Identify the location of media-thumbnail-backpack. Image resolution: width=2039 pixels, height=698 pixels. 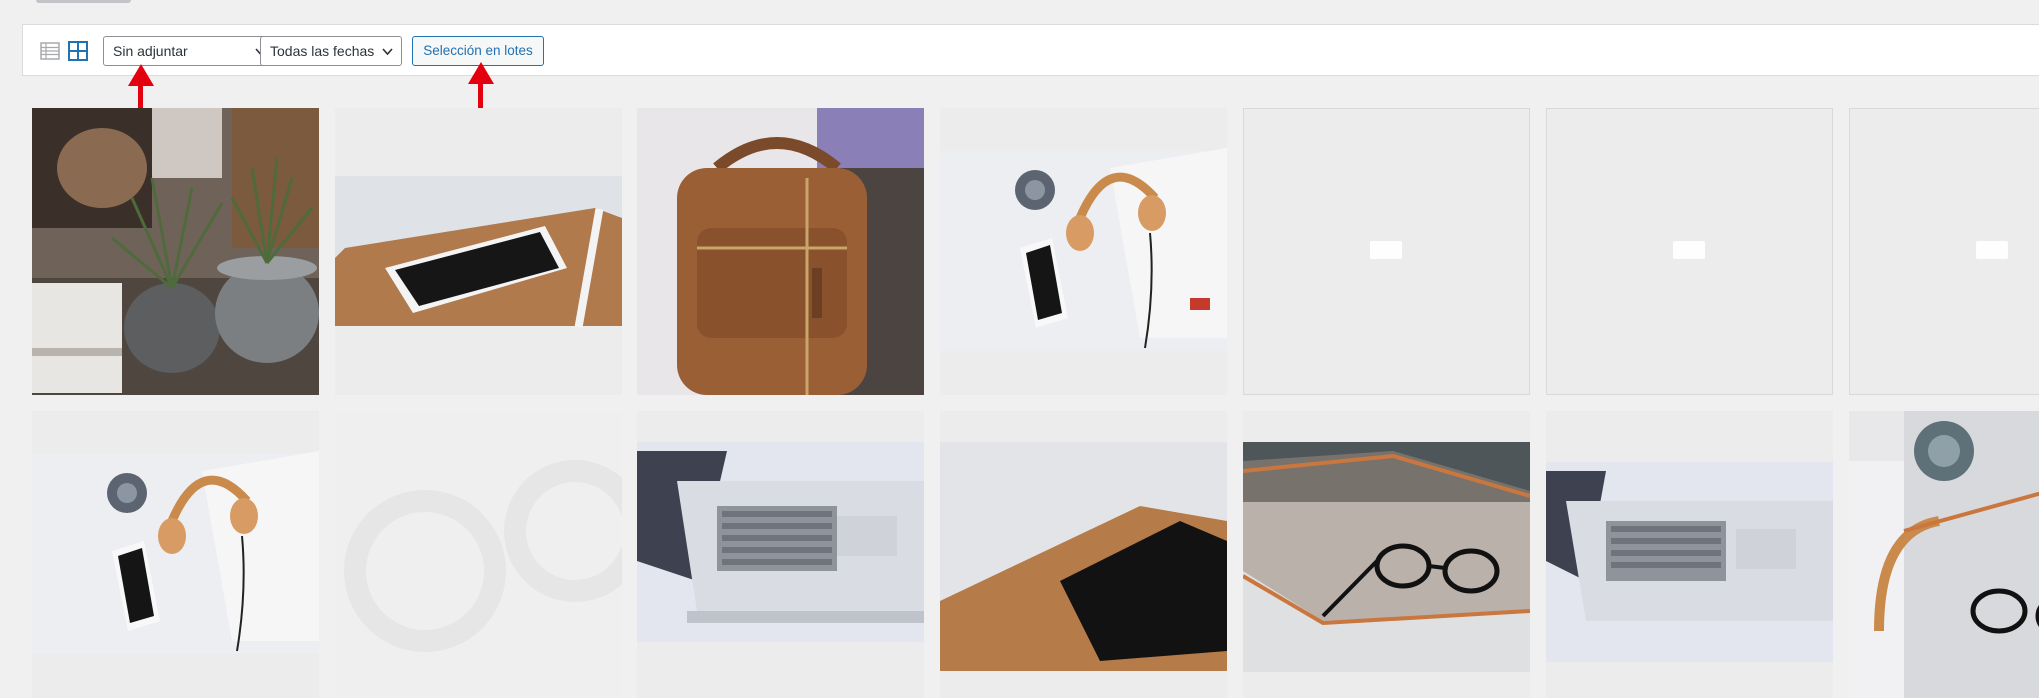
(780, 251).